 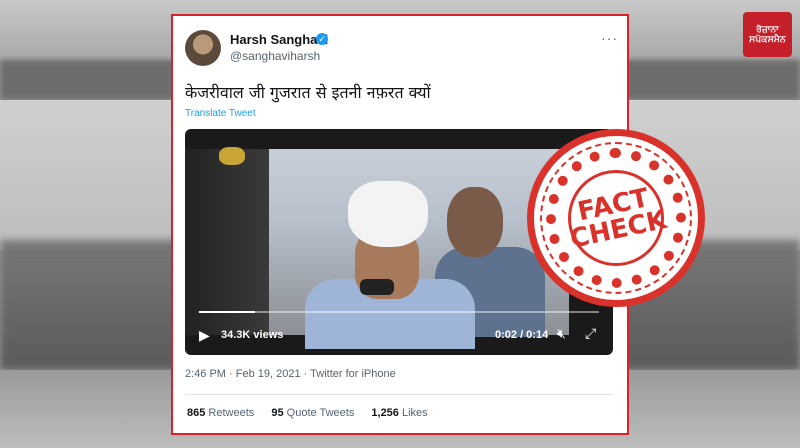 I want to click on tweet-stats: 865 Retweets 95 Quote Tweets 1,256 Likes, so click(x=314, y=413).